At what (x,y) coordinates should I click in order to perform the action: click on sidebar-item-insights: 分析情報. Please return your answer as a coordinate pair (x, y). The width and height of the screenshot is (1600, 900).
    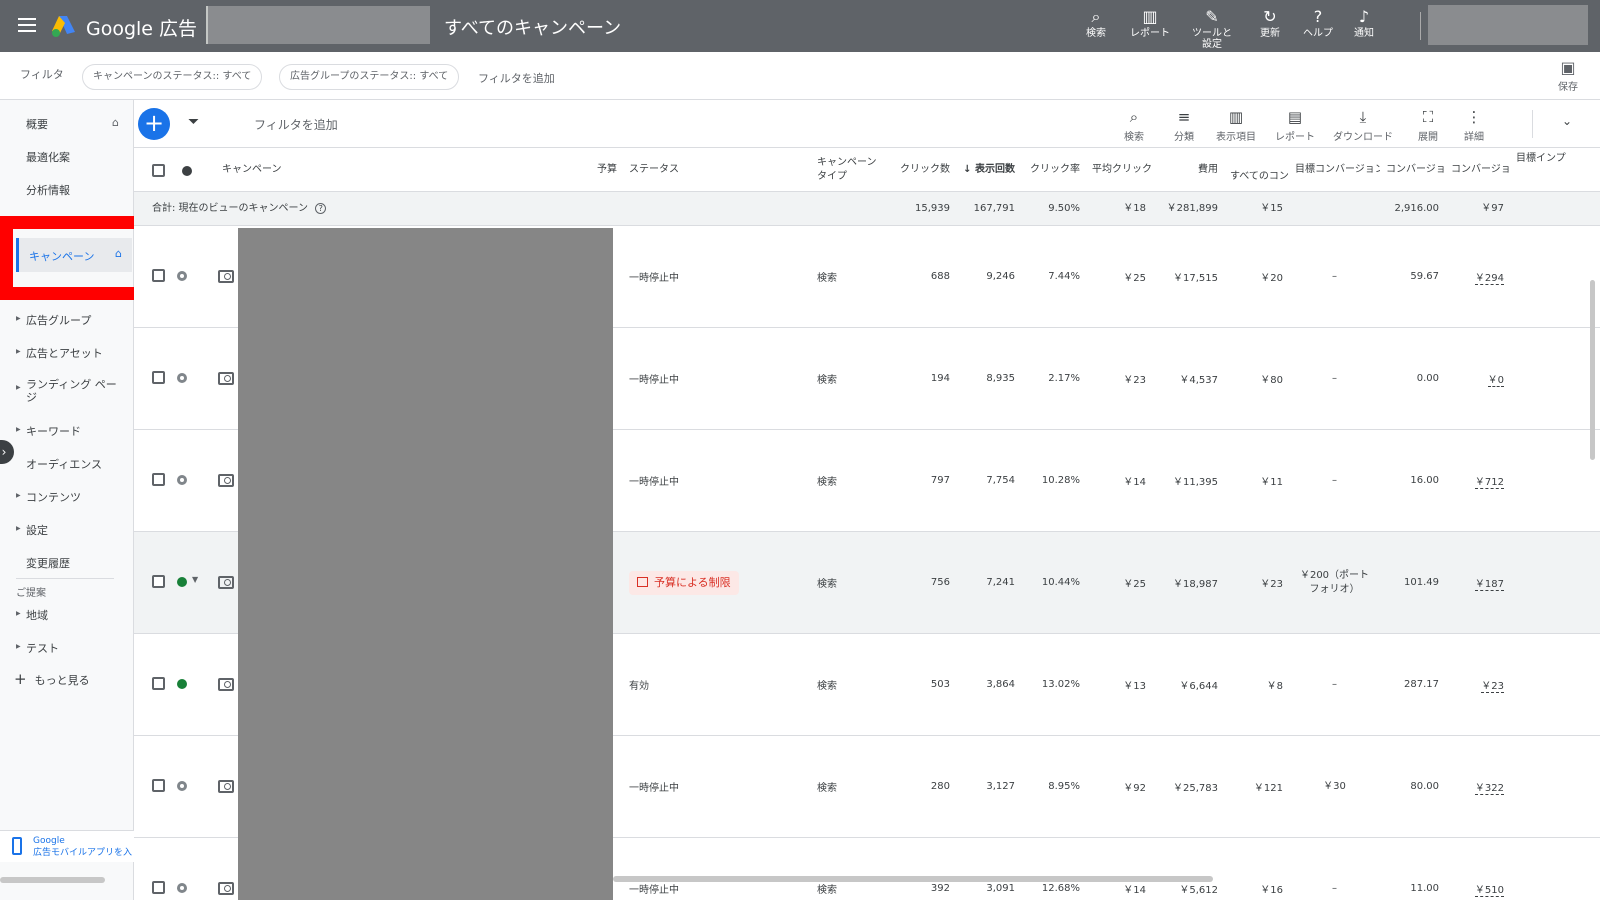
    Looking at the image, I should click on (48, 190).